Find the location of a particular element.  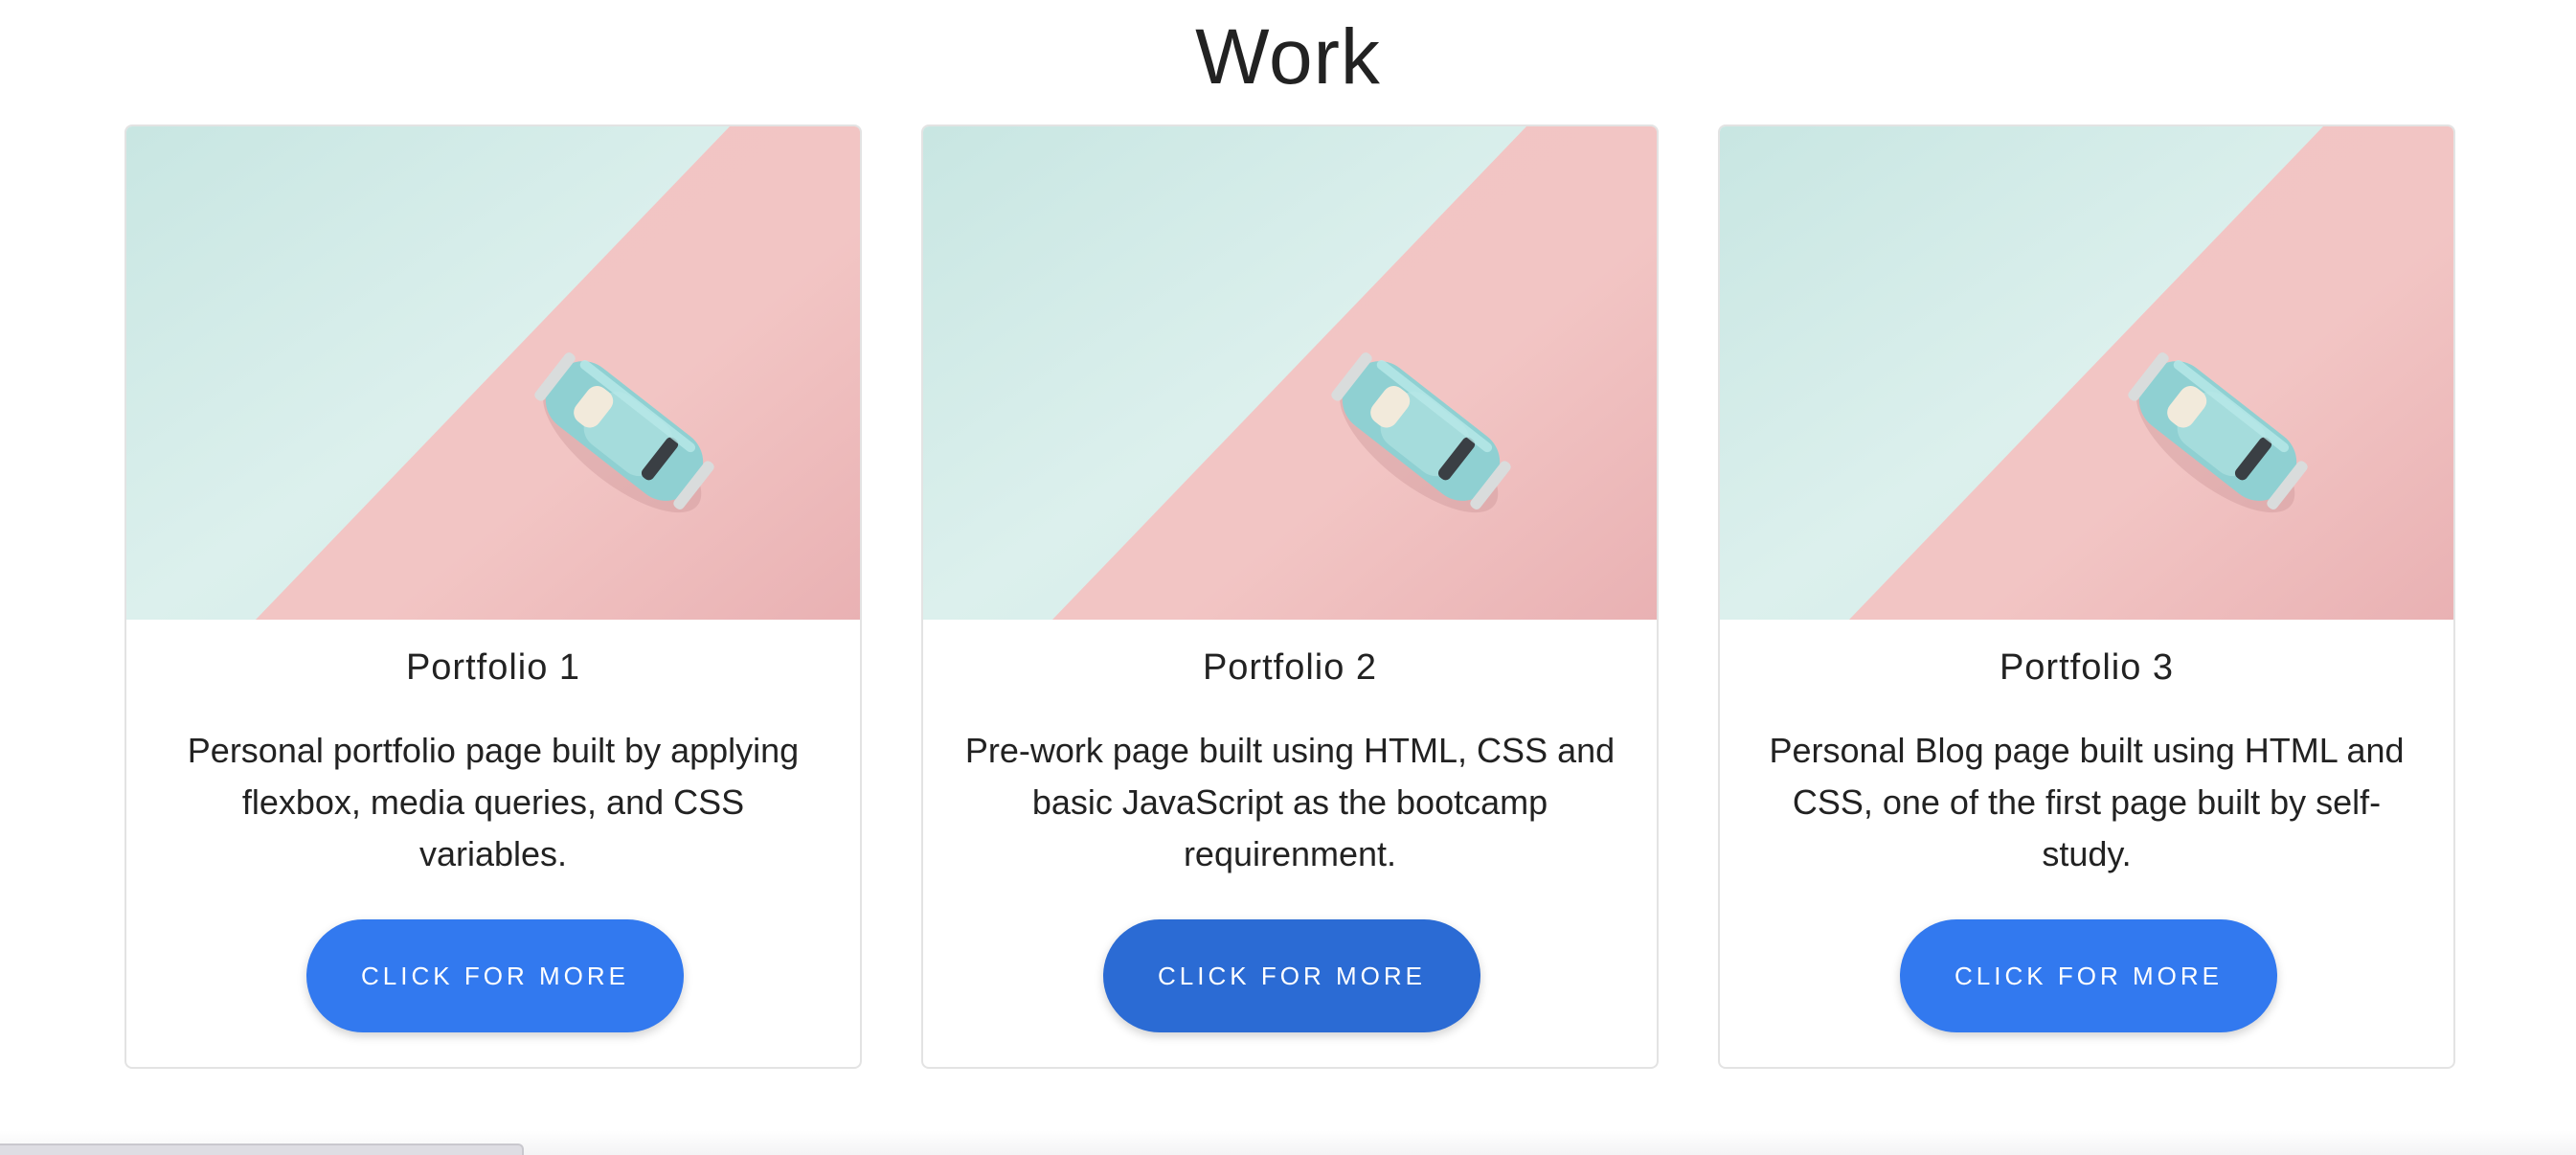

card-title: Portfolio 2 is located at coordinates (1290, 667).